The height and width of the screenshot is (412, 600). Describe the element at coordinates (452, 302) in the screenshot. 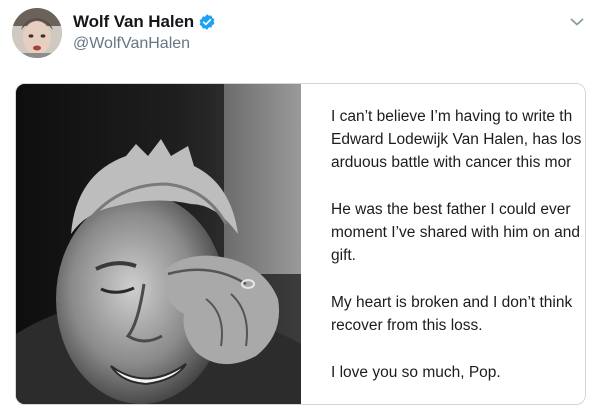

I see `statement-line: My heart is broken and I don’t think` at that location.